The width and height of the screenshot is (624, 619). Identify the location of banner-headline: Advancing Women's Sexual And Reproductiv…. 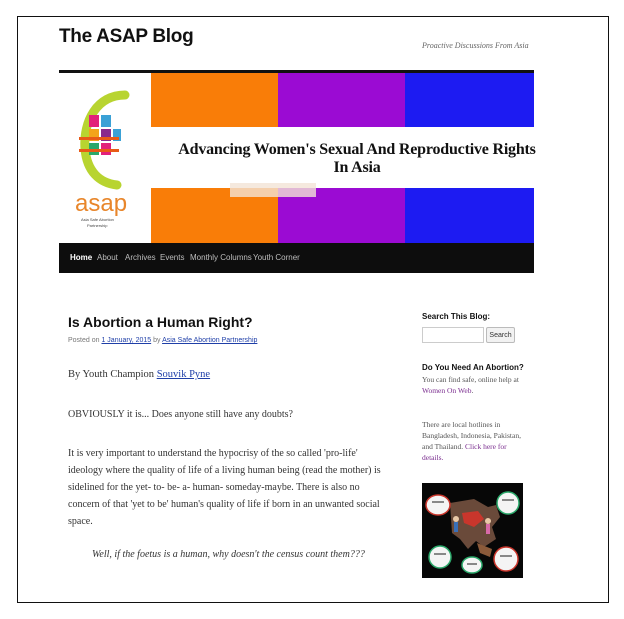
(357, 158).